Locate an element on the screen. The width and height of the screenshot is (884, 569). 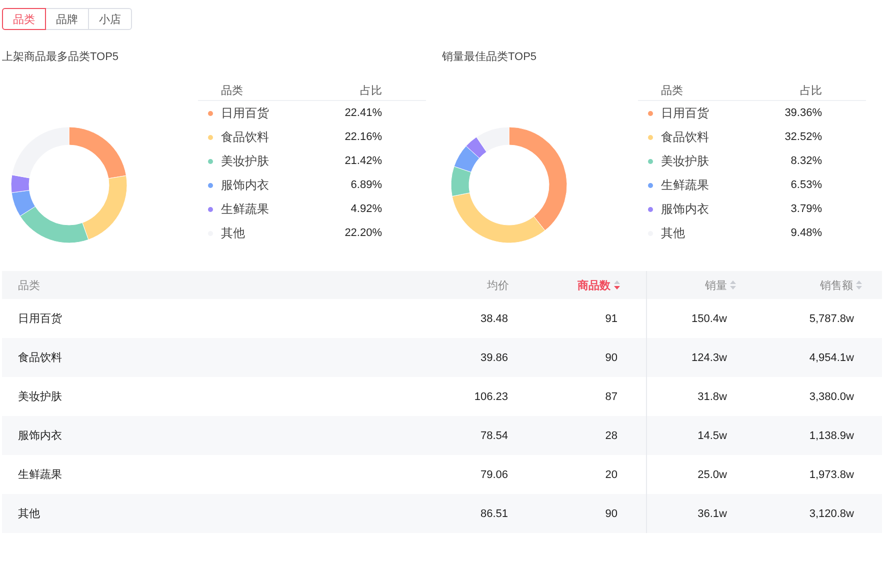
table-cell: 1,138.9w is located at coordinates (831, 436).